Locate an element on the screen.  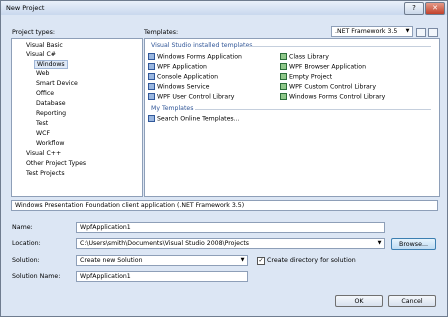
cancel-button: Cancel is located at coordinates (412, 301).